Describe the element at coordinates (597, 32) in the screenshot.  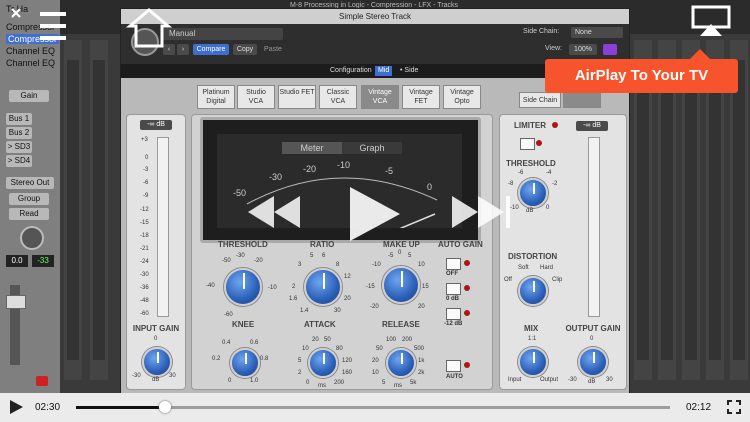
I see `side-chain-menu: None` at that location.